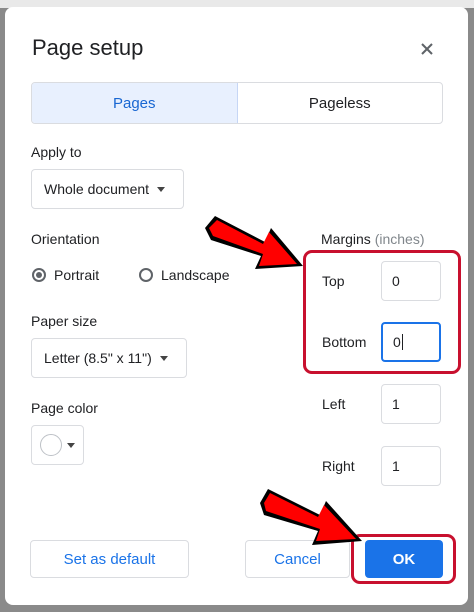 This screenshot has height=612, width=474. I want to click on dialog-title: Page setup, so click(88, 47).